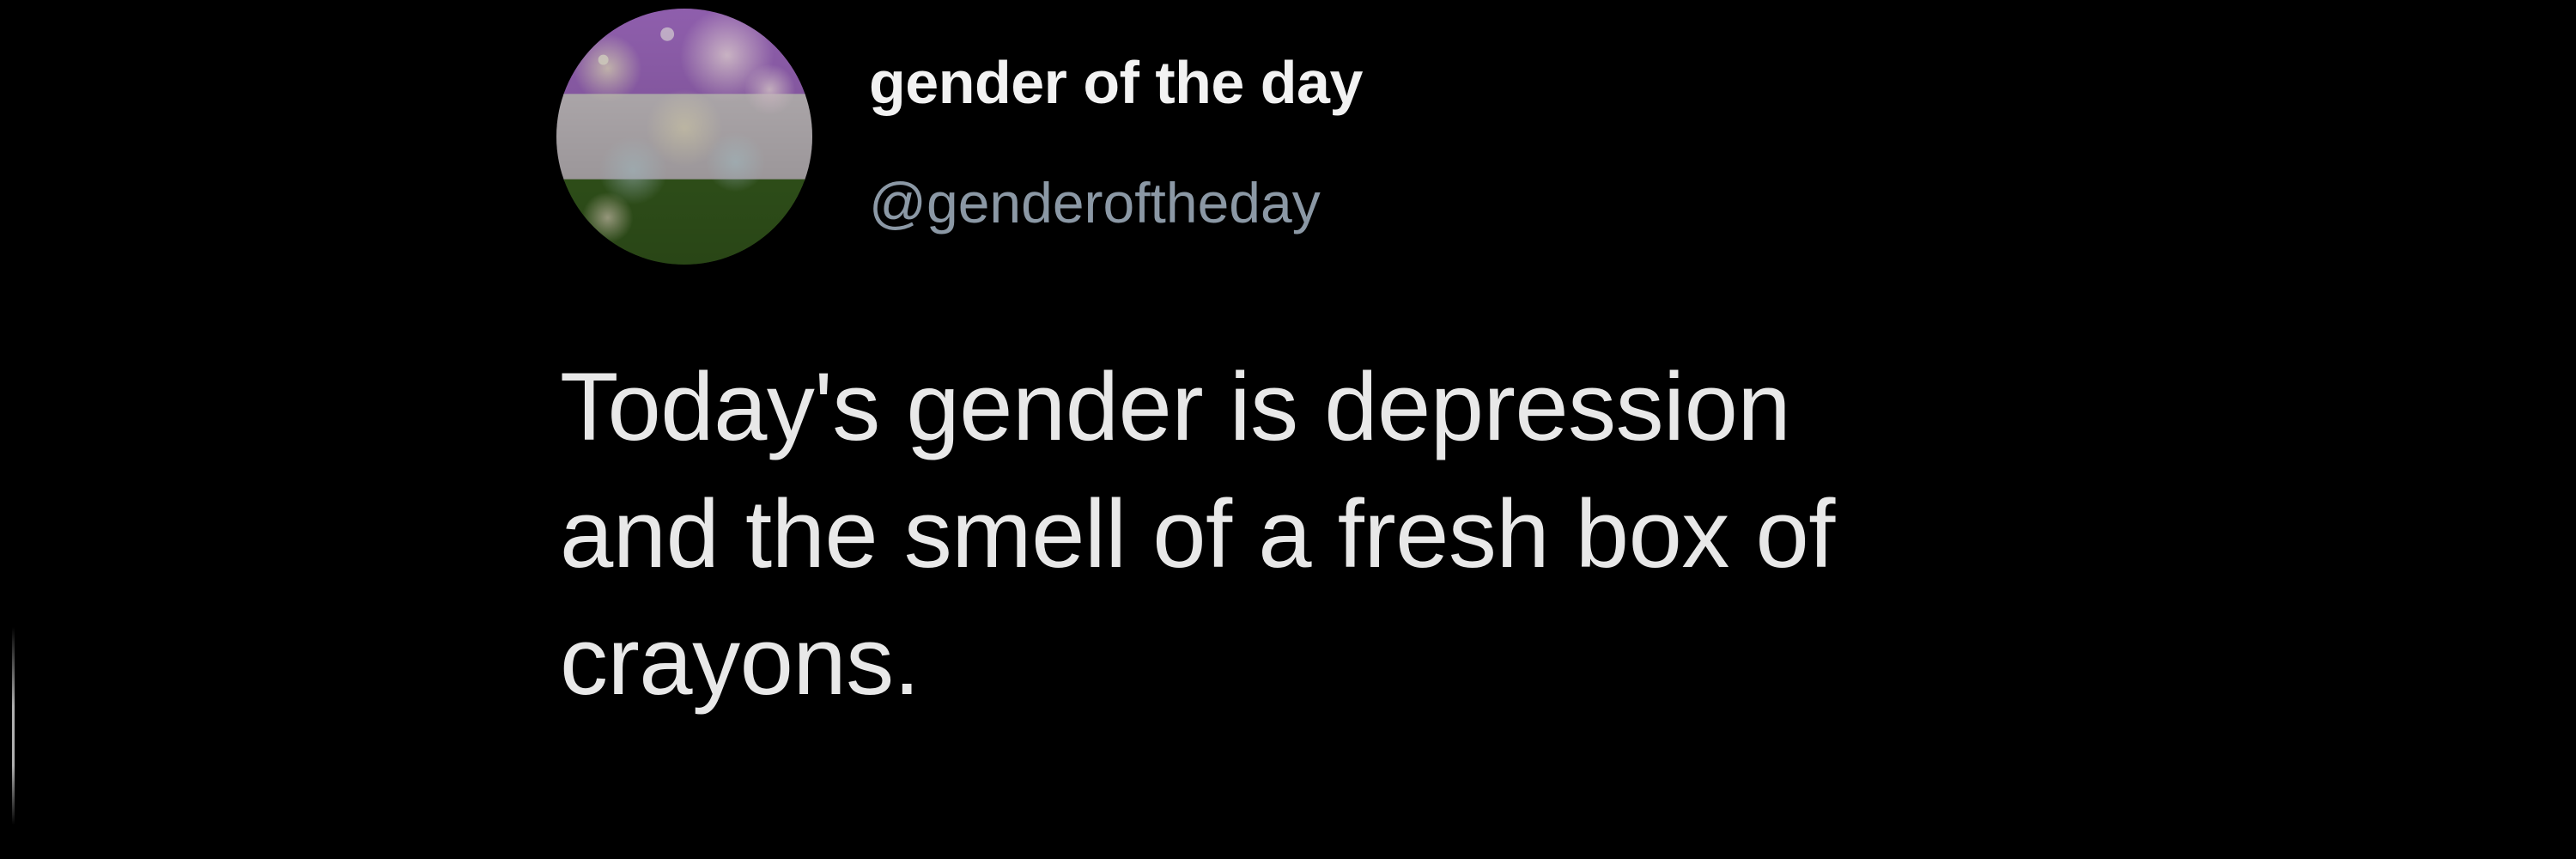 This screenshot has width=2576, height=859. What do you see at coordinates (1116, 83) in the screenshot?
I see `author-display-name: gender of the day` at bounding box center [1116, 83].